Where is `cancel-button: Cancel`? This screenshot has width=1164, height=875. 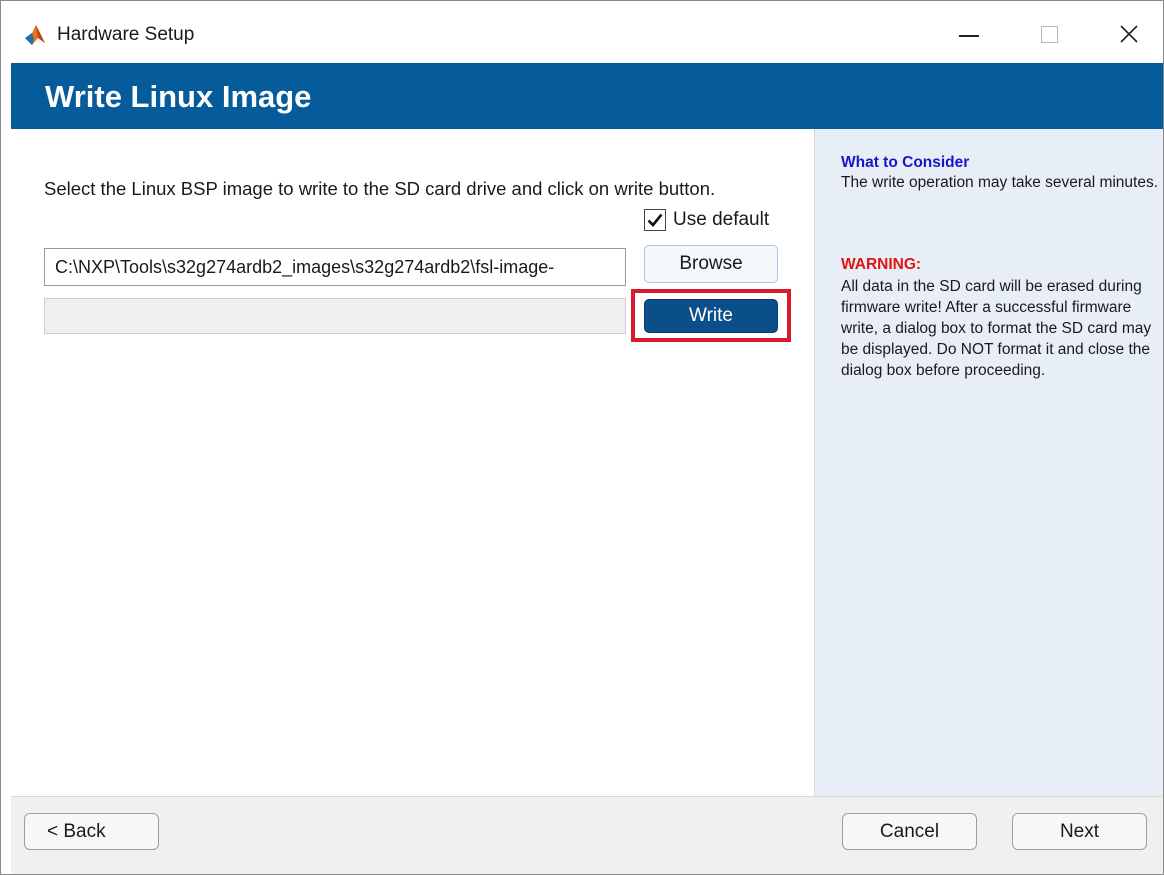
cancel-button: Cancel is located at coordinates (909, 831).